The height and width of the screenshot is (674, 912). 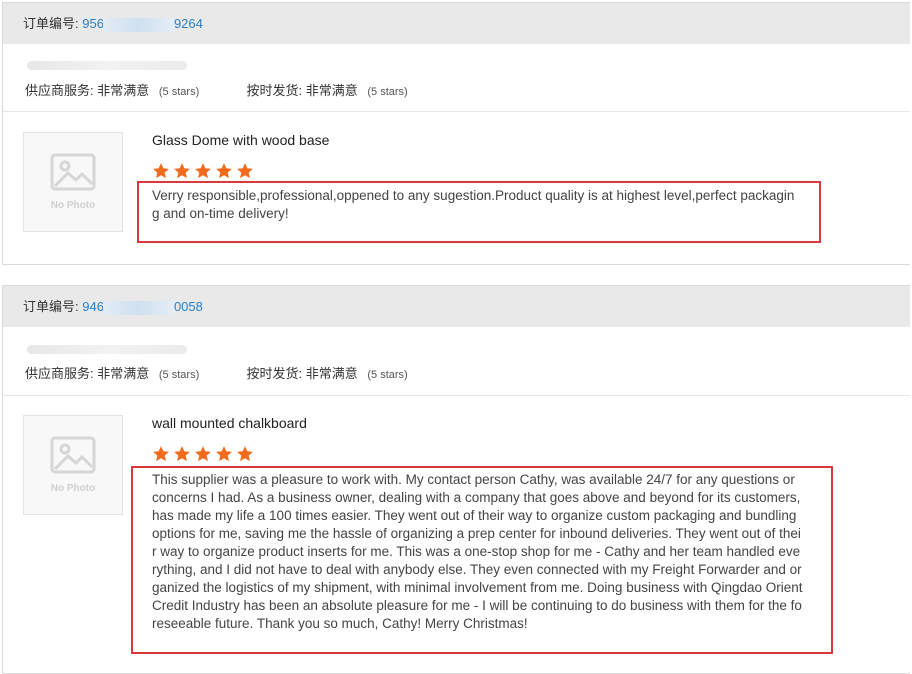 I want to click on order-header: 订单编号: 956 9264, so click(x=456, y=23).